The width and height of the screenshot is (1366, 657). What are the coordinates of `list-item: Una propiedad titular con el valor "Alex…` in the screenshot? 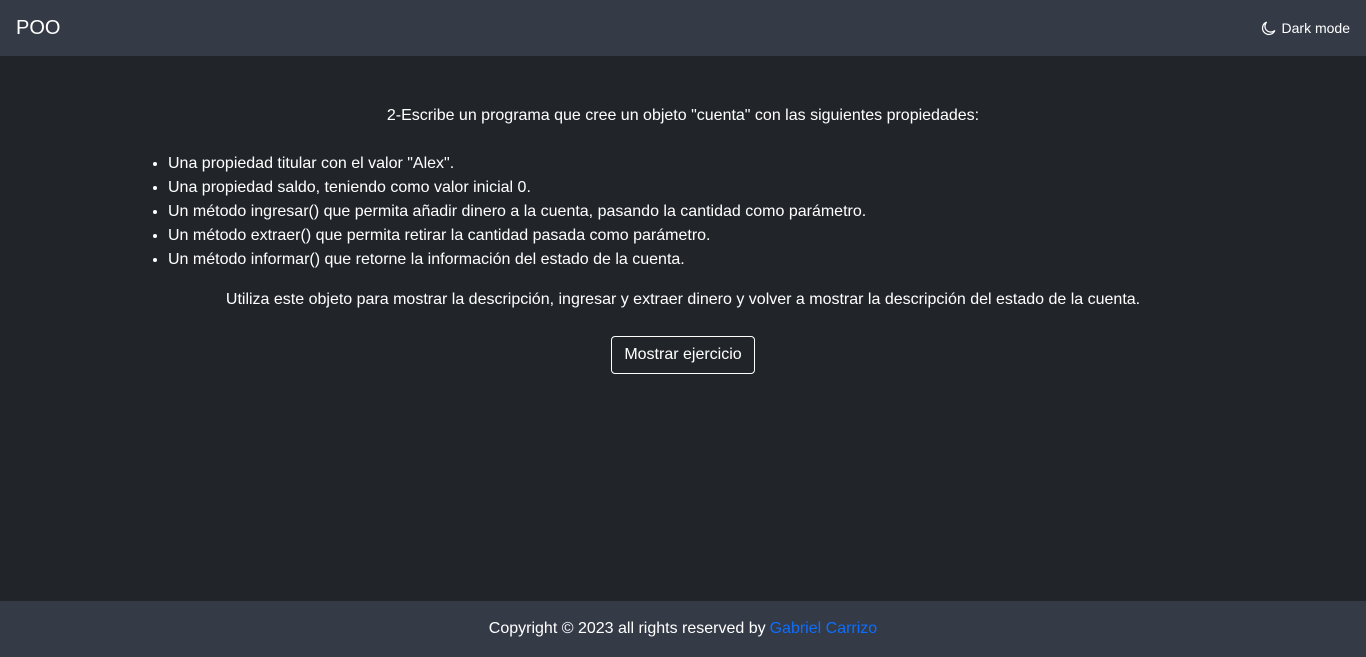 It's located at (517, 164).